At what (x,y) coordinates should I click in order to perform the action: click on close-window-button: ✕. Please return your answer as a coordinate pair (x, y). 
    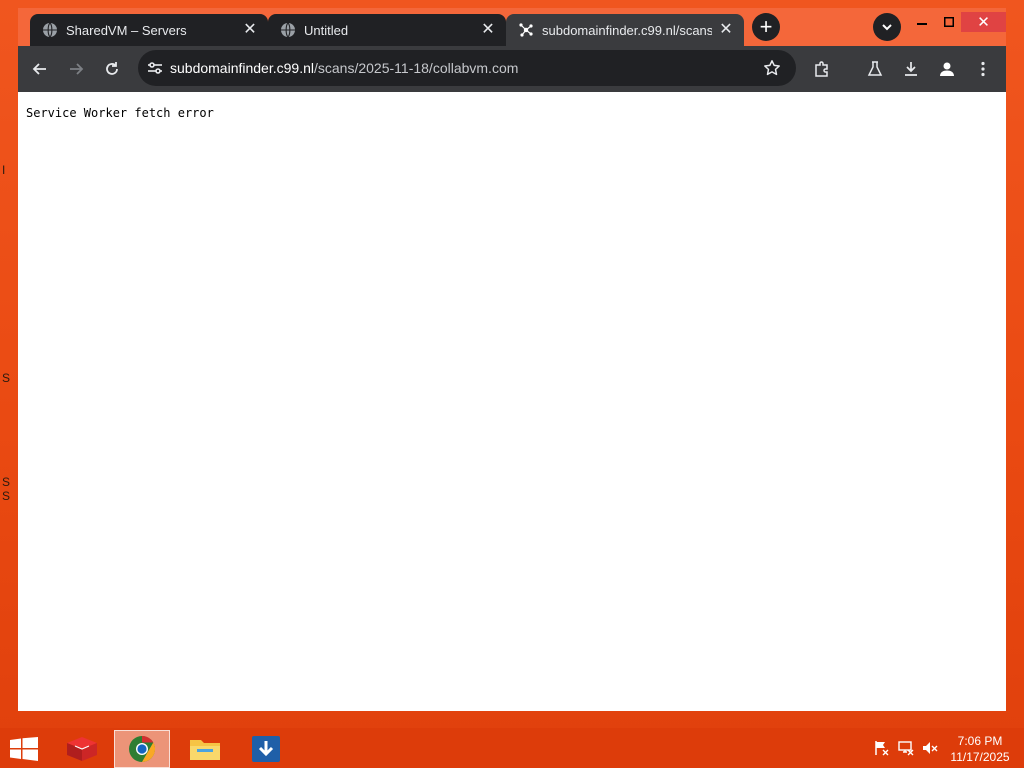
    Looking at the image, I should click on (983, 22).